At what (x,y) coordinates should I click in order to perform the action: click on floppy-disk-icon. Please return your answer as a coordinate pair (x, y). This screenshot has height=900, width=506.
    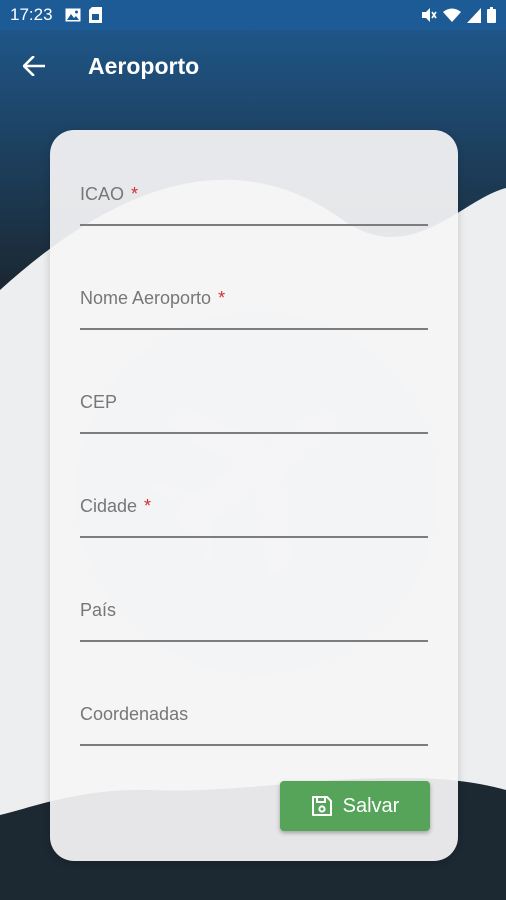
    Looking at the image, I should click on (321, 806).